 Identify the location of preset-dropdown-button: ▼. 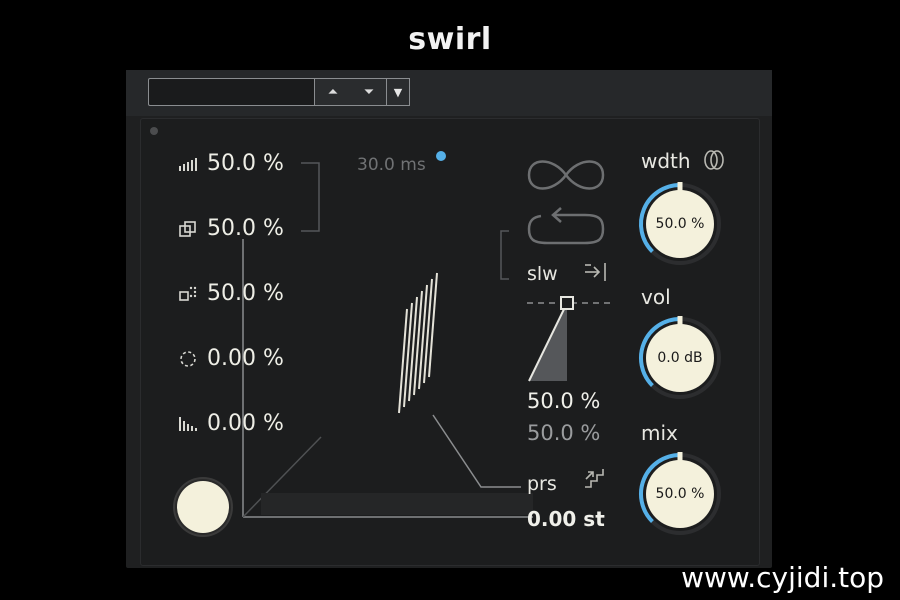
(398, 92).